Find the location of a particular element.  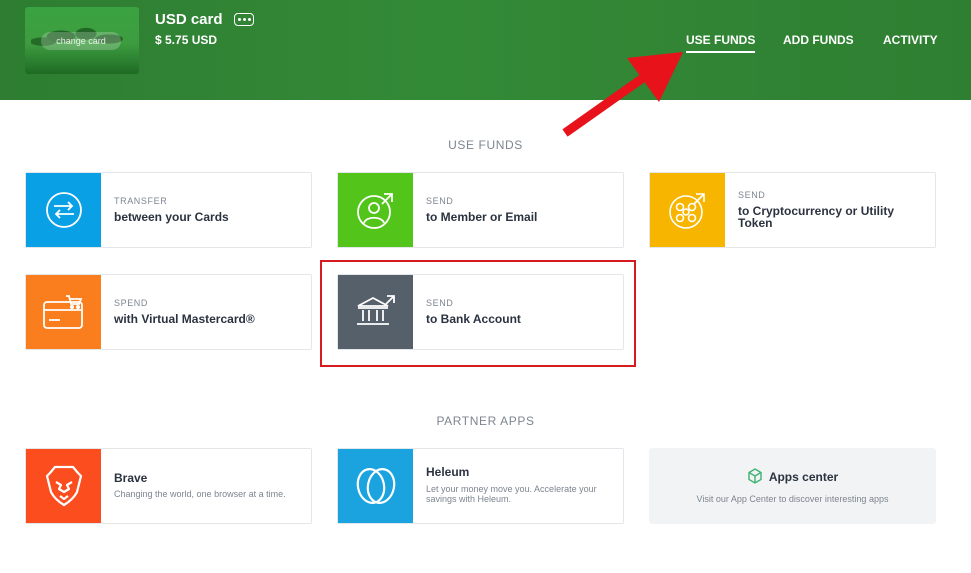

cube-icon is located at coordinates (755, 476).